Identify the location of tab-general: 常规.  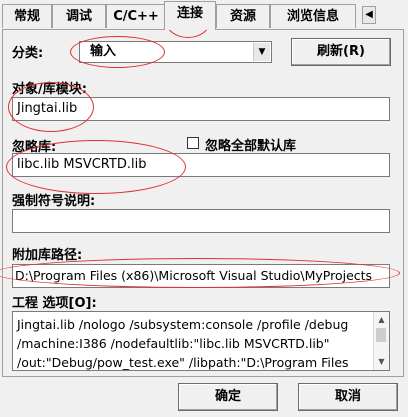
(27, 16).